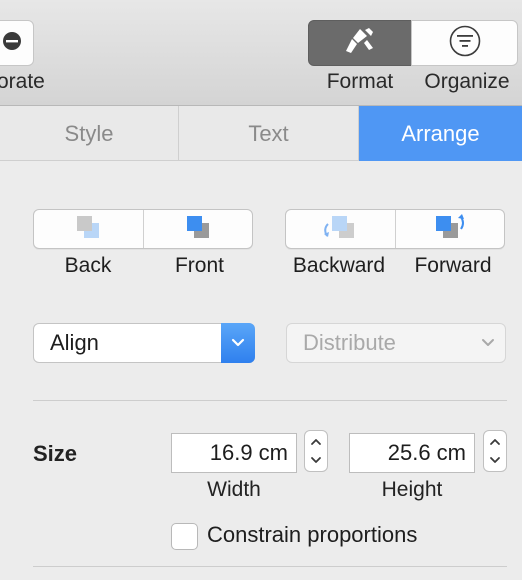  What do you see at coordinates (234, 489) in the screenshot?
I see `width-caption: Width` at bounding box center [234, 489].